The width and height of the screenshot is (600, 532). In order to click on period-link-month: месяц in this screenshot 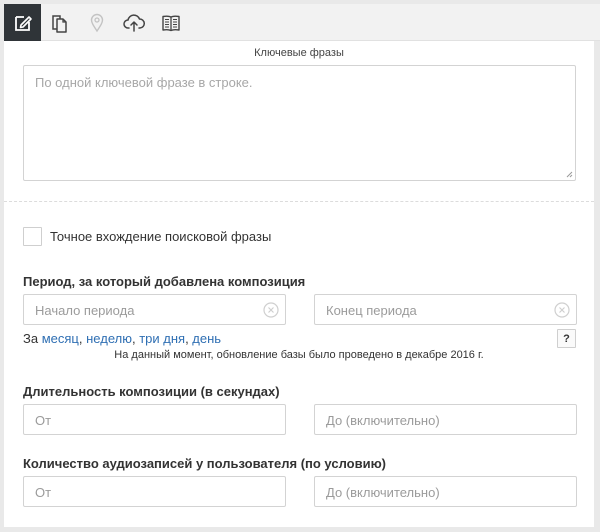, I will do `click(60, 338)`.